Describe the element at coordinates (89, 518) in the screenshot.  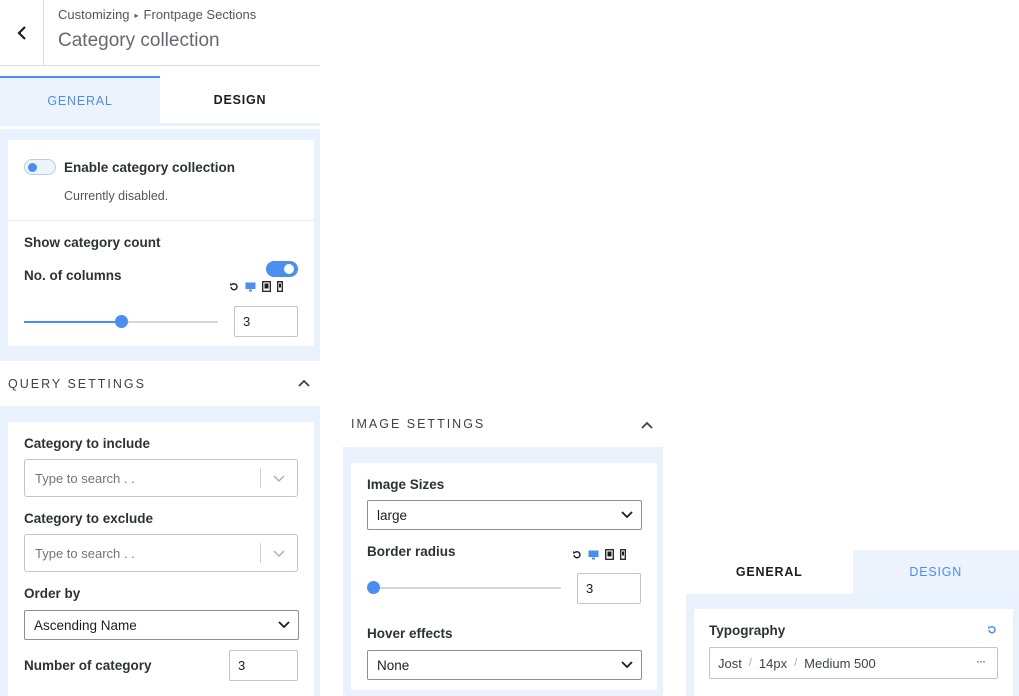
I see `exclude-label: Category to exclude` at that location.